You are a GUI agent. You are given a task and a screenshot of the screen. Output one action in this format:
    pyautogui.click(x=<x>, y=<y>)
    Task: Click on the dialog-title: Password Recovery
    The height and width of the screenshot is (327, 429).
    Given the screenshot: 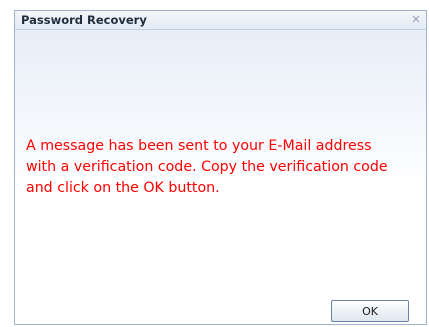 What is the action you would take?
    pyautogui.click(x=84, y=20)
    